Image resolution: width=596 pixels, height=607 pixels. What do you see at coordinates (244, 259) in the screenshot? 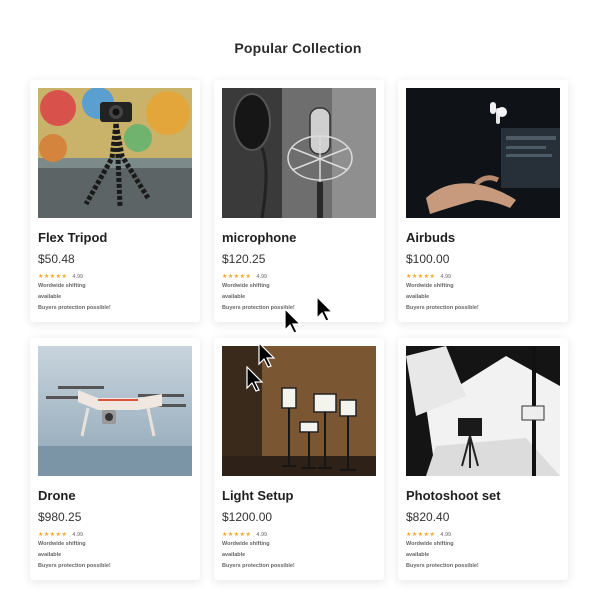
I see `product-price: $120.25` at bounding box center [244, 259].